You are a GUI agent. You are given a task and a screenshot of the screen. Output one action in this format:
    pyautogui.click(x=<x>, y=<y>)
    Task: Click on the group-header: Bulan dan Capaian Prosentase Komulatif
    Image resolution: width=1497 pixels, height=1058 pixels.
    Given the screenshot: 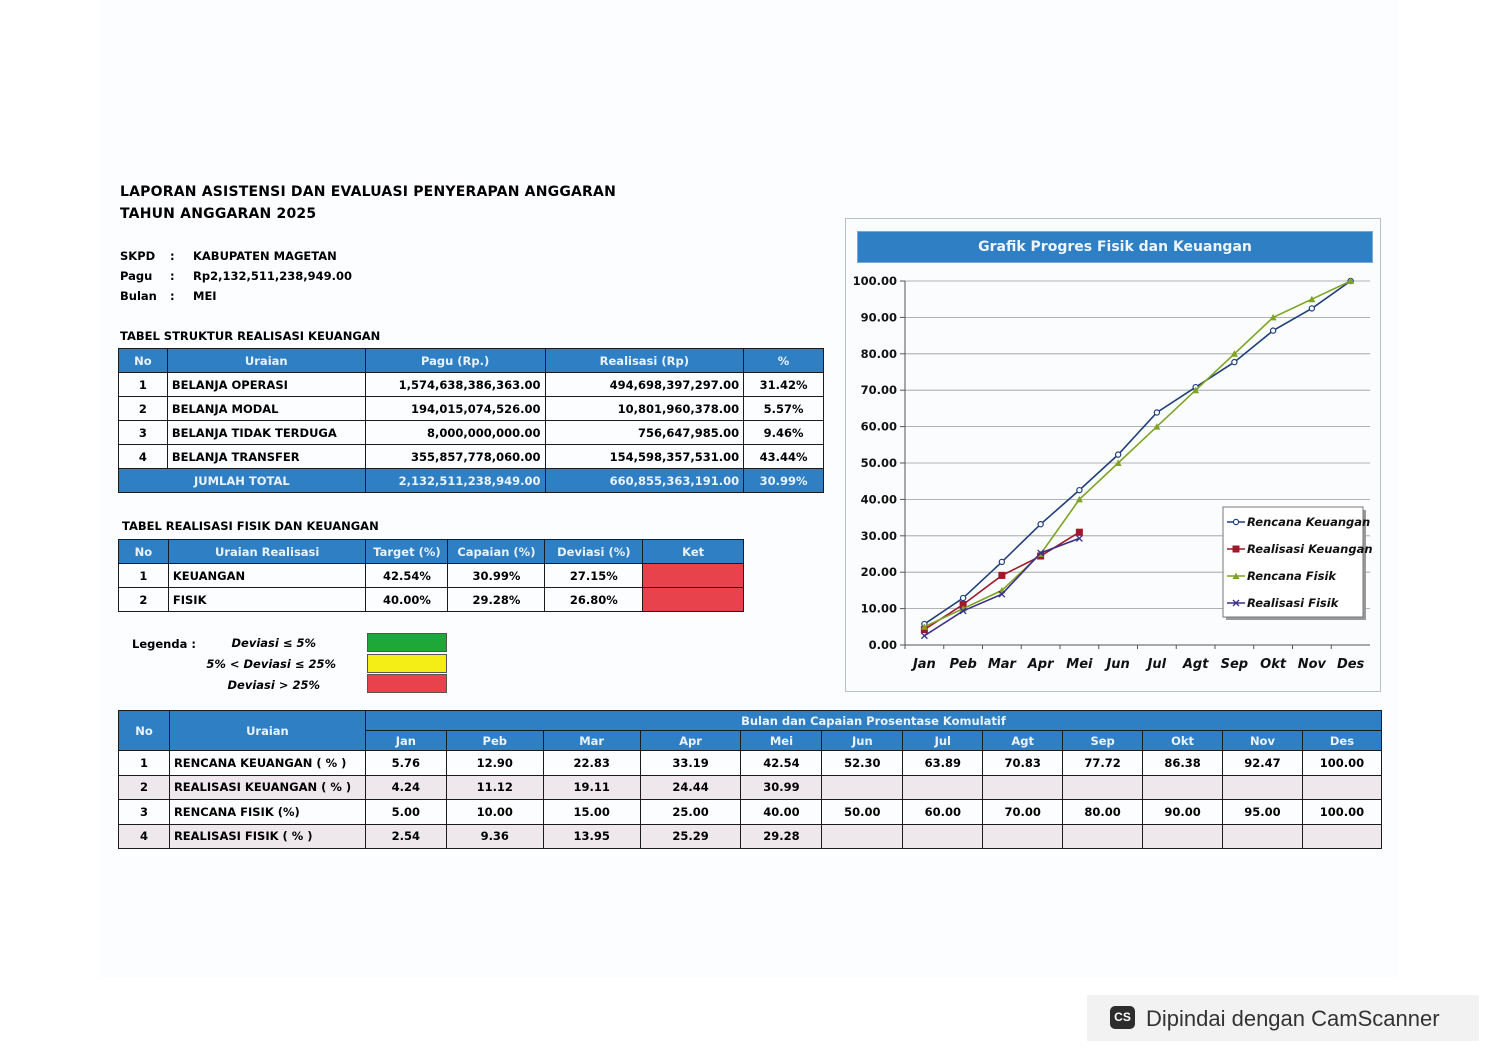 What is the action you would take?
    pyautogui.click(x=873, y=720)
    